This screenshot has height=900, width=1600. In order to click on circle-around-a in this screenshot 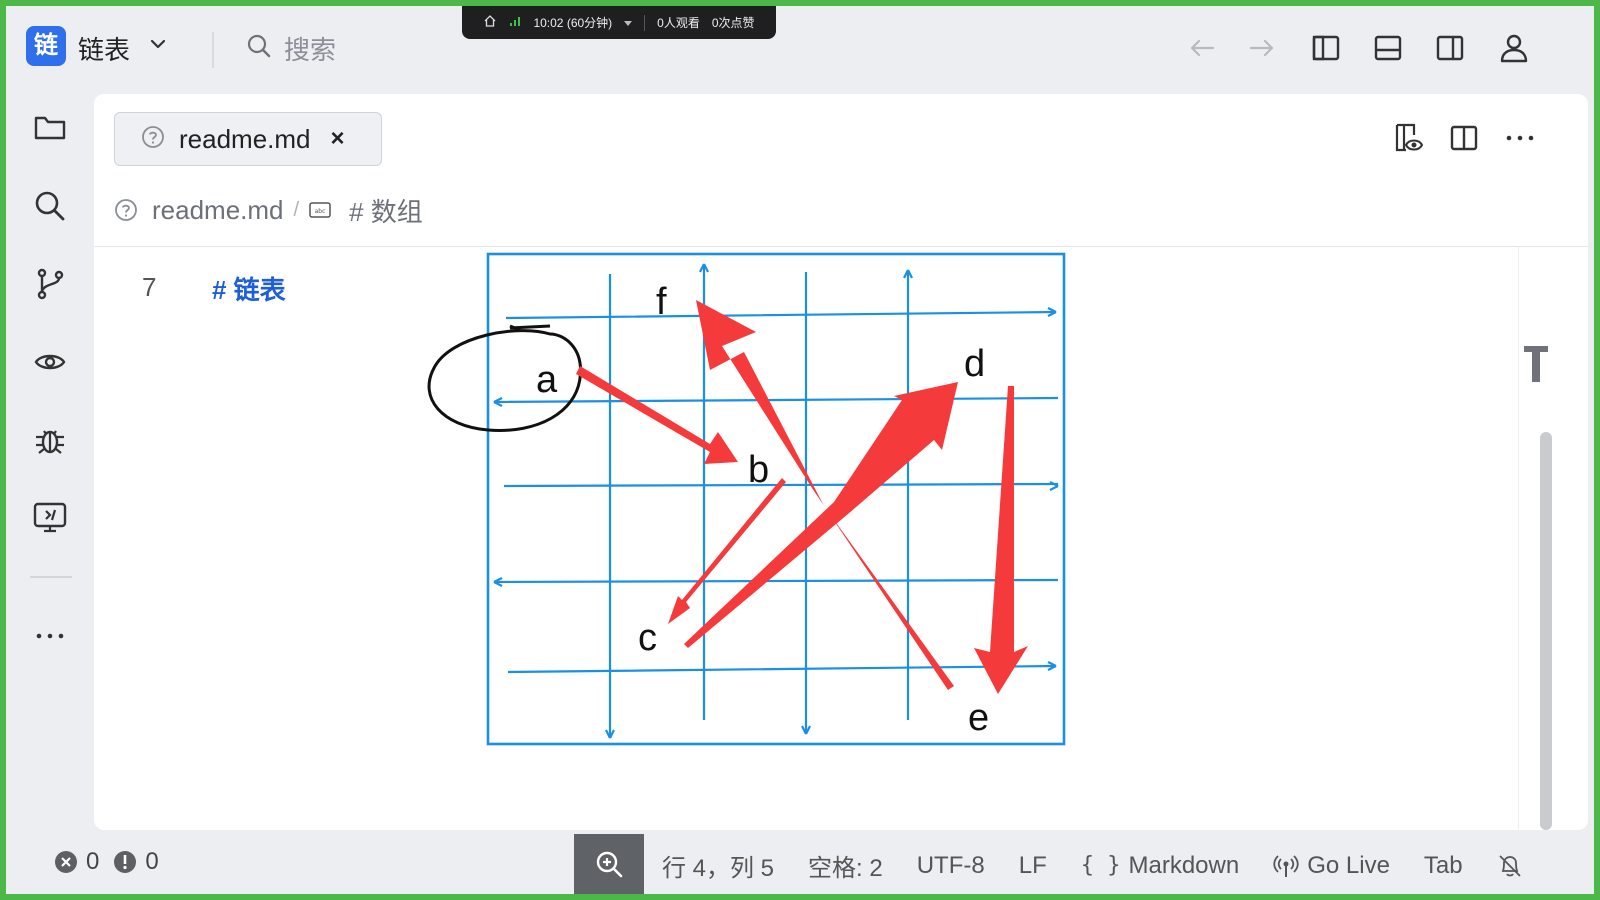, I will do `click(504, 378)`.